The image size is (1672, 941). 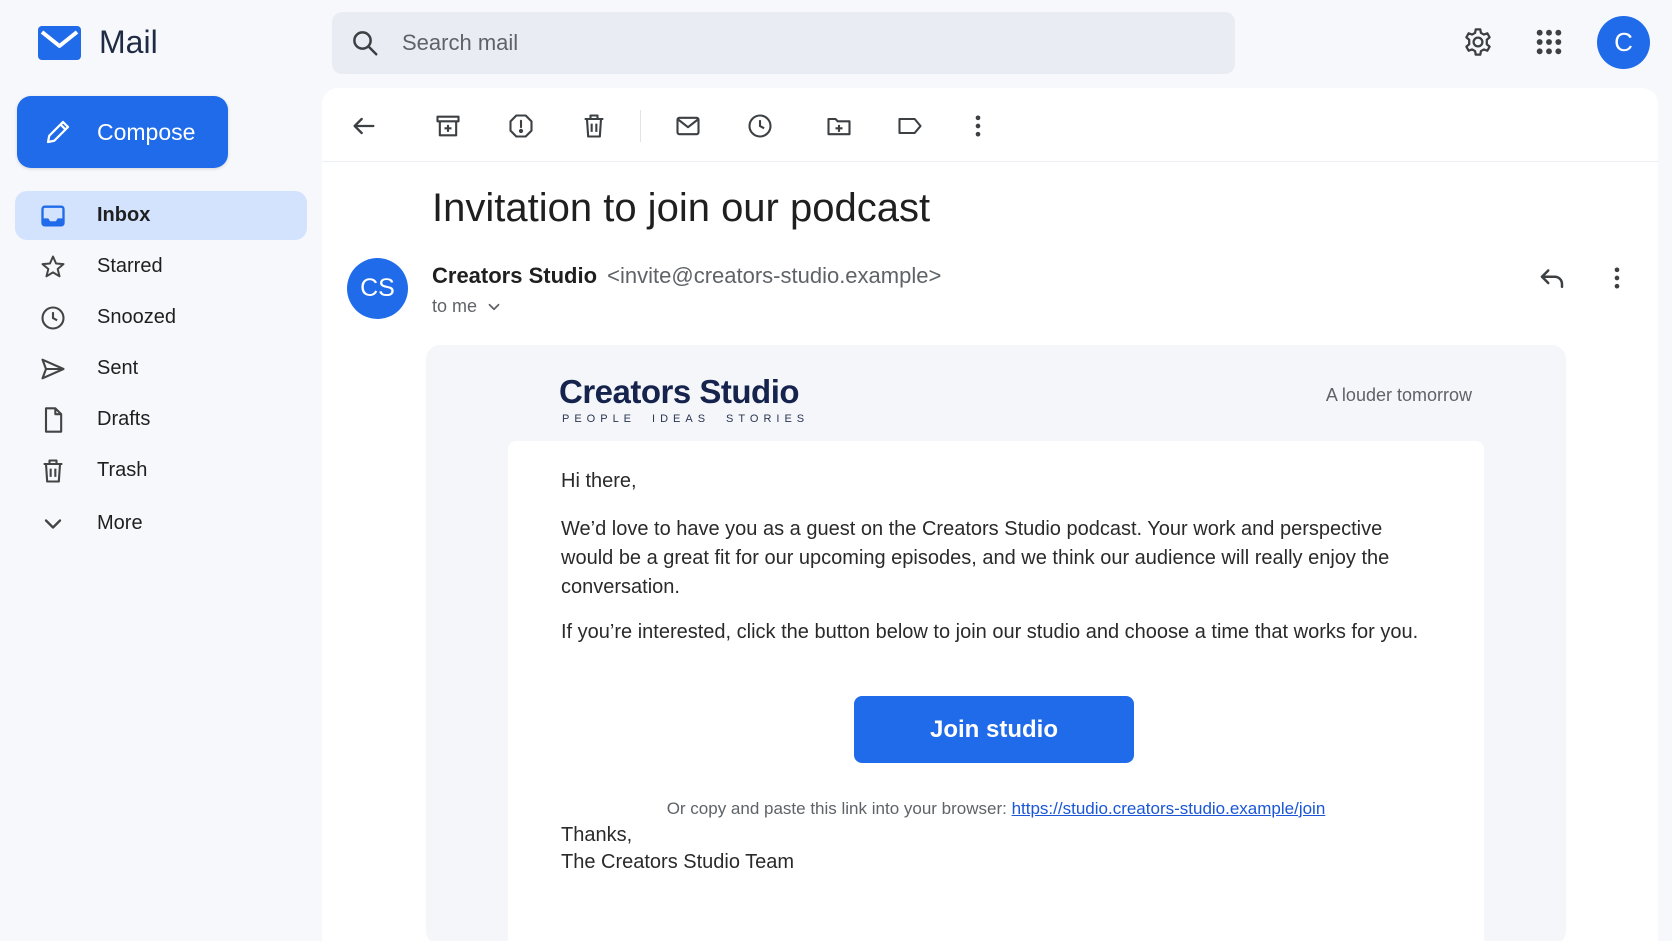 I want to click on compose-button: Compose, so click(x=122, y=132).